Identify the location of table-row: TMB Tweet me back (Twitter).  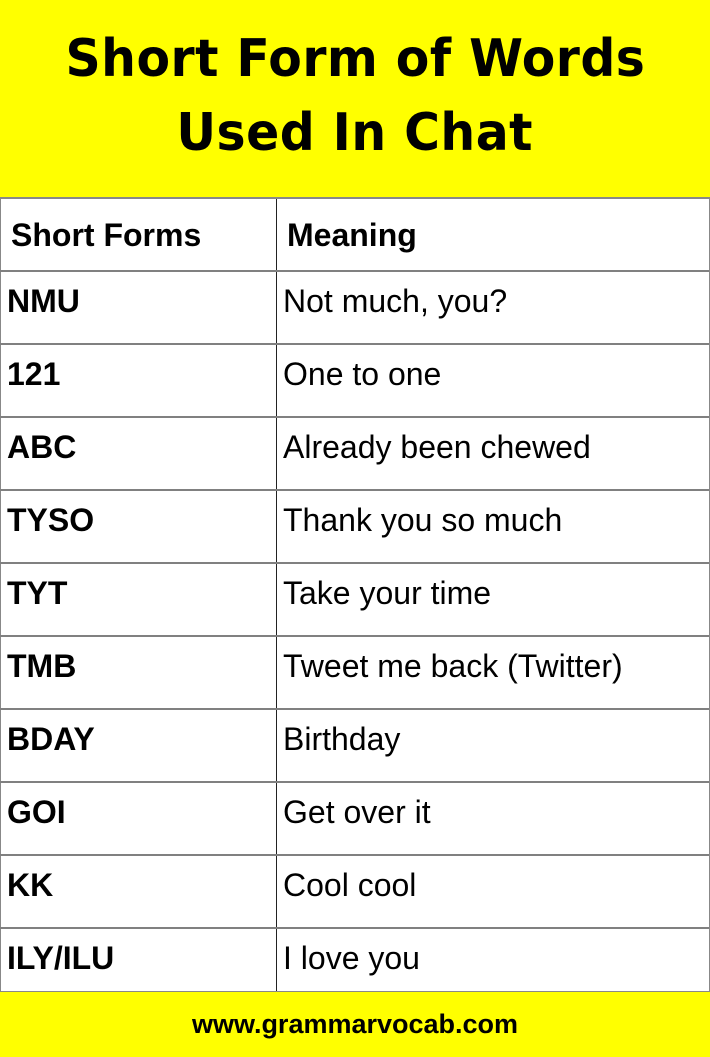
(355, 672).